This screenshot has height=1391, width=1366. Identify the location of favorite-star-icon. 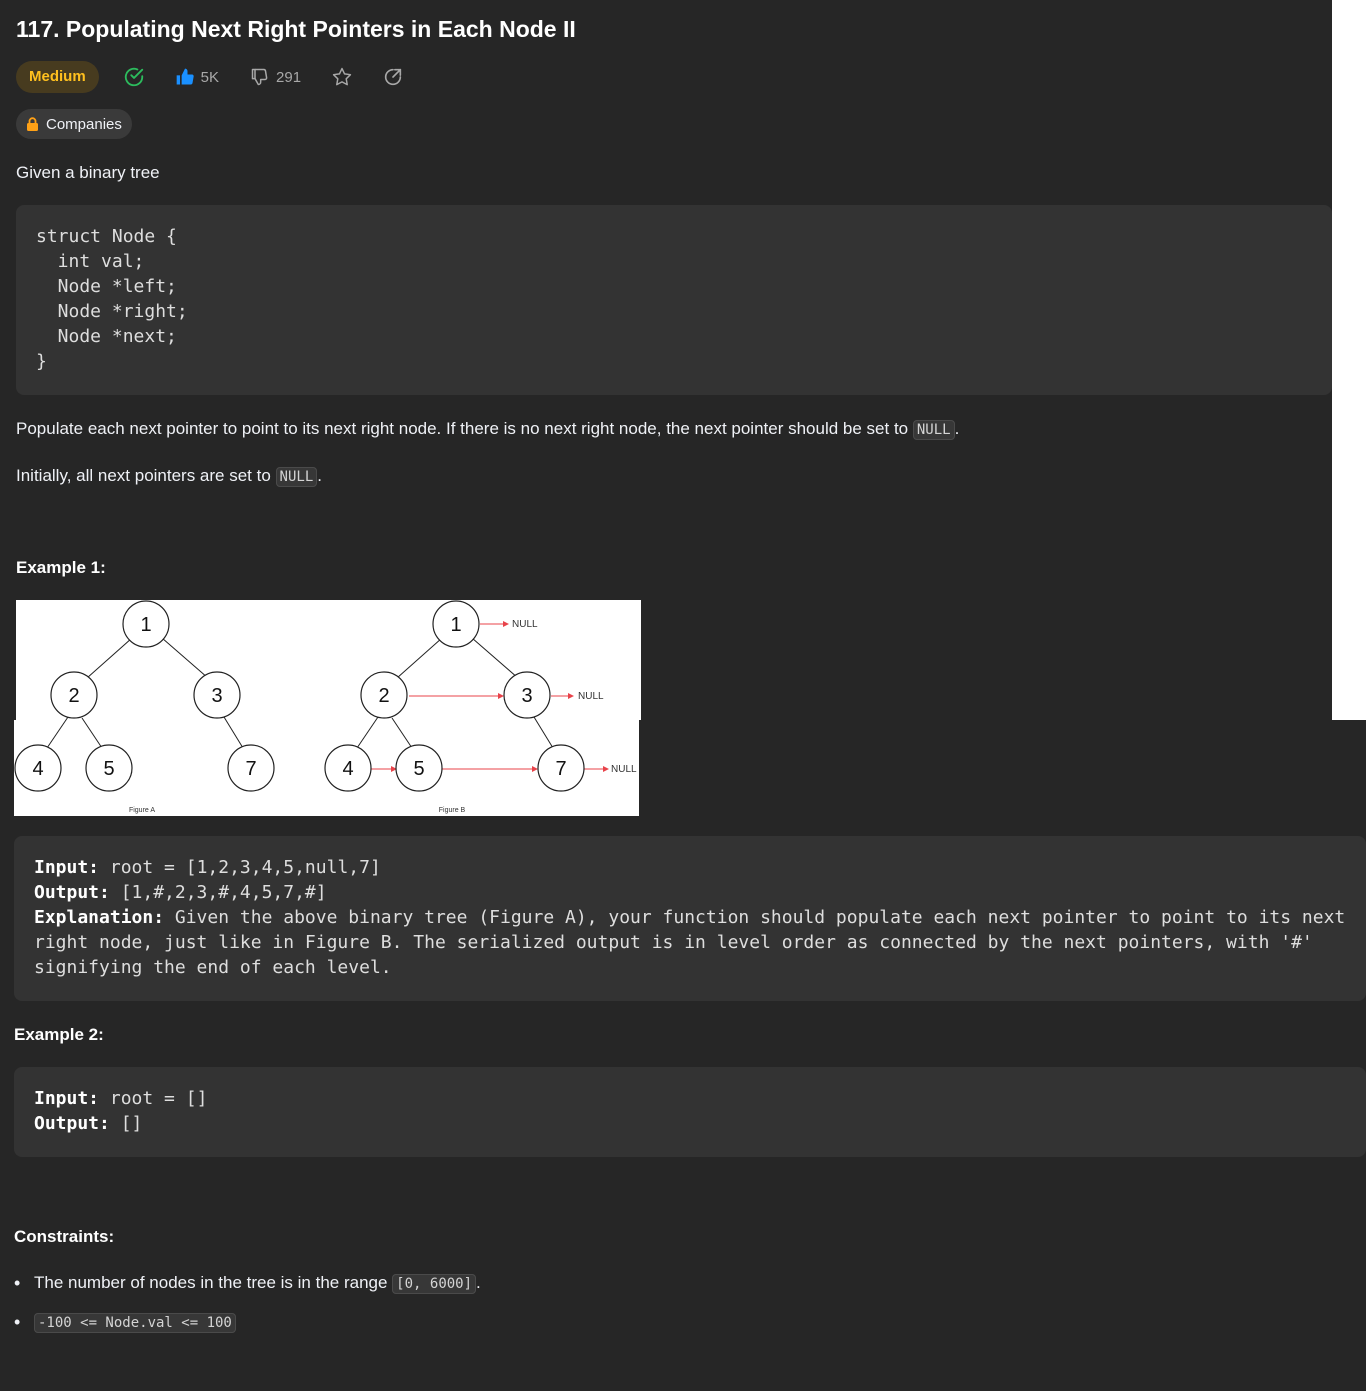
(342, 77).